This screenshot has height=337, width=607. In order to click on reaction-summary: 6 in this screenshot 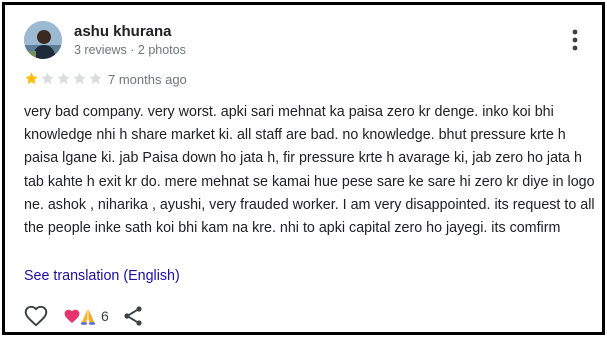, I will do `click(86, 316)`.